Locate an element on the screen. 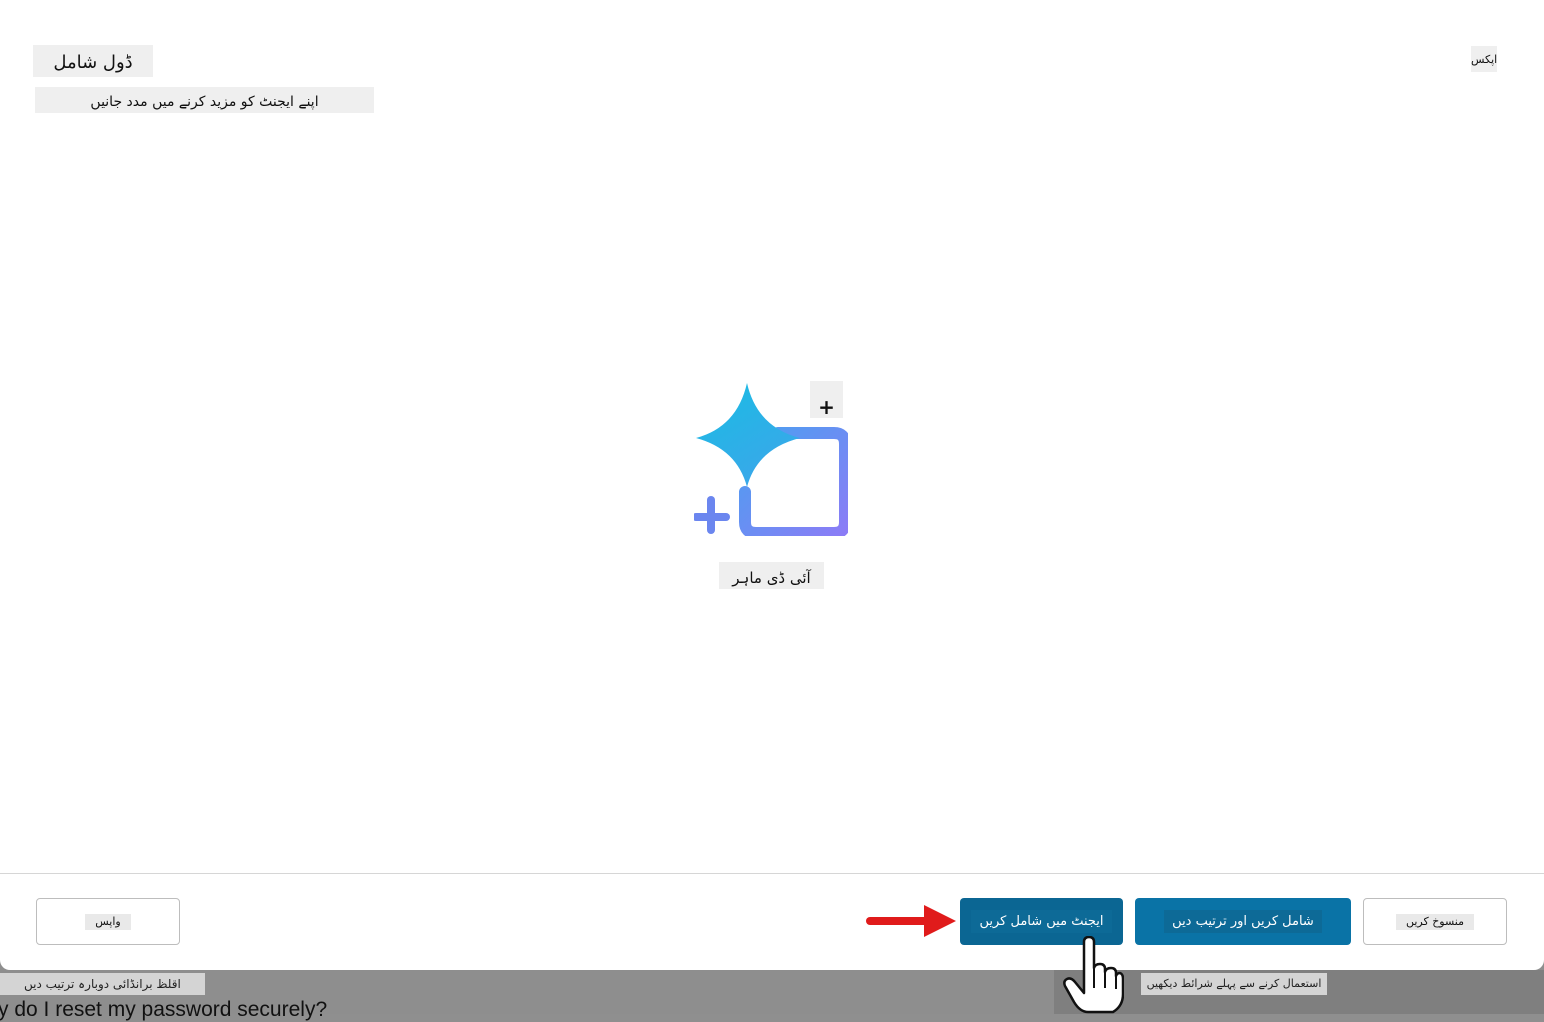 The width and height of the screenshot is (1544, 1022). add-and-configure-button: شامل کریں اور ترتیب دیں is located at coordinates (1243, 921).